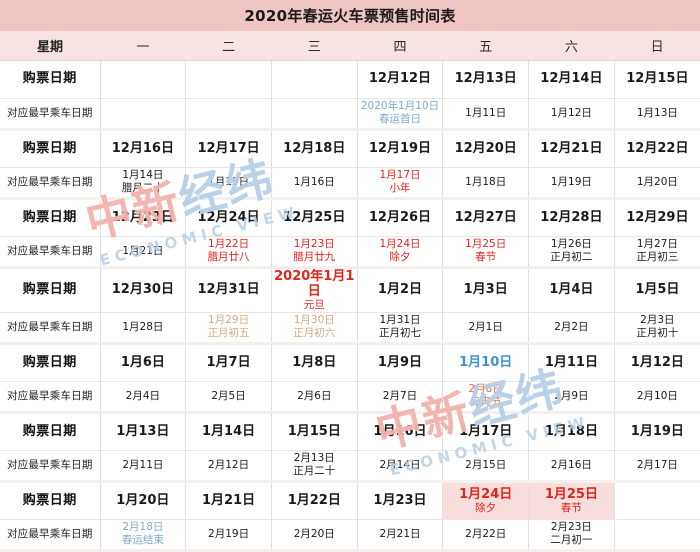 This screenshot has height=552, width=700. What do you see at coordinates (228, 535) in the screenshot?
I see `ride-date-cell: 2月19日` at bounding box center [228, 535].